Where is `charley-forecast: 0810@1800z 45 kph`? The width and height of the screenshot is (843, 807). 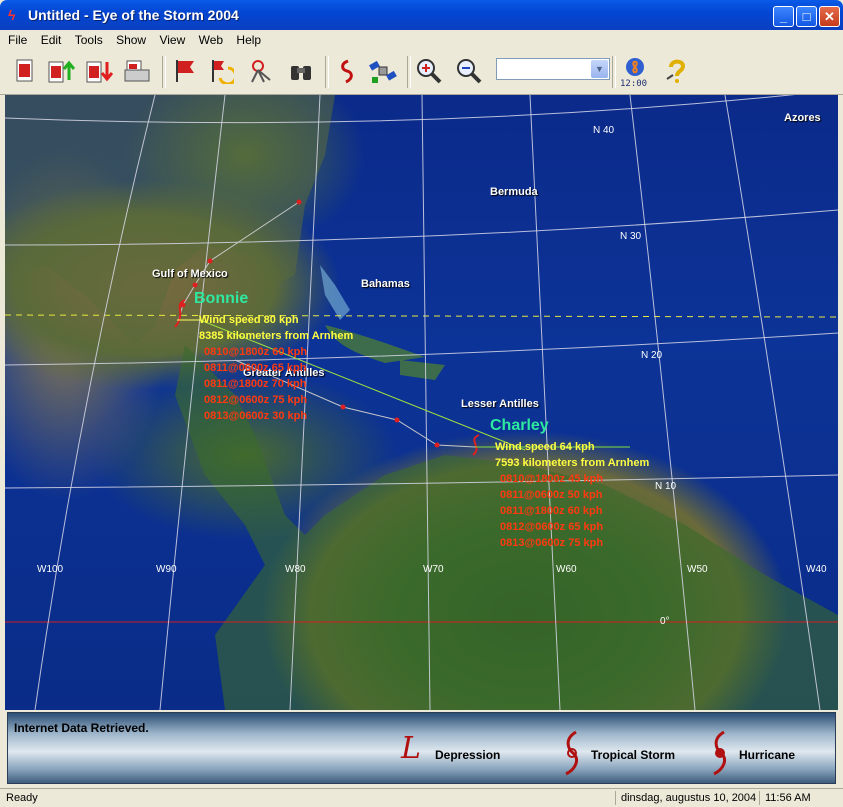 charley-forecast: 0810@1800z 45 kph is located at coordinates (552, 479).